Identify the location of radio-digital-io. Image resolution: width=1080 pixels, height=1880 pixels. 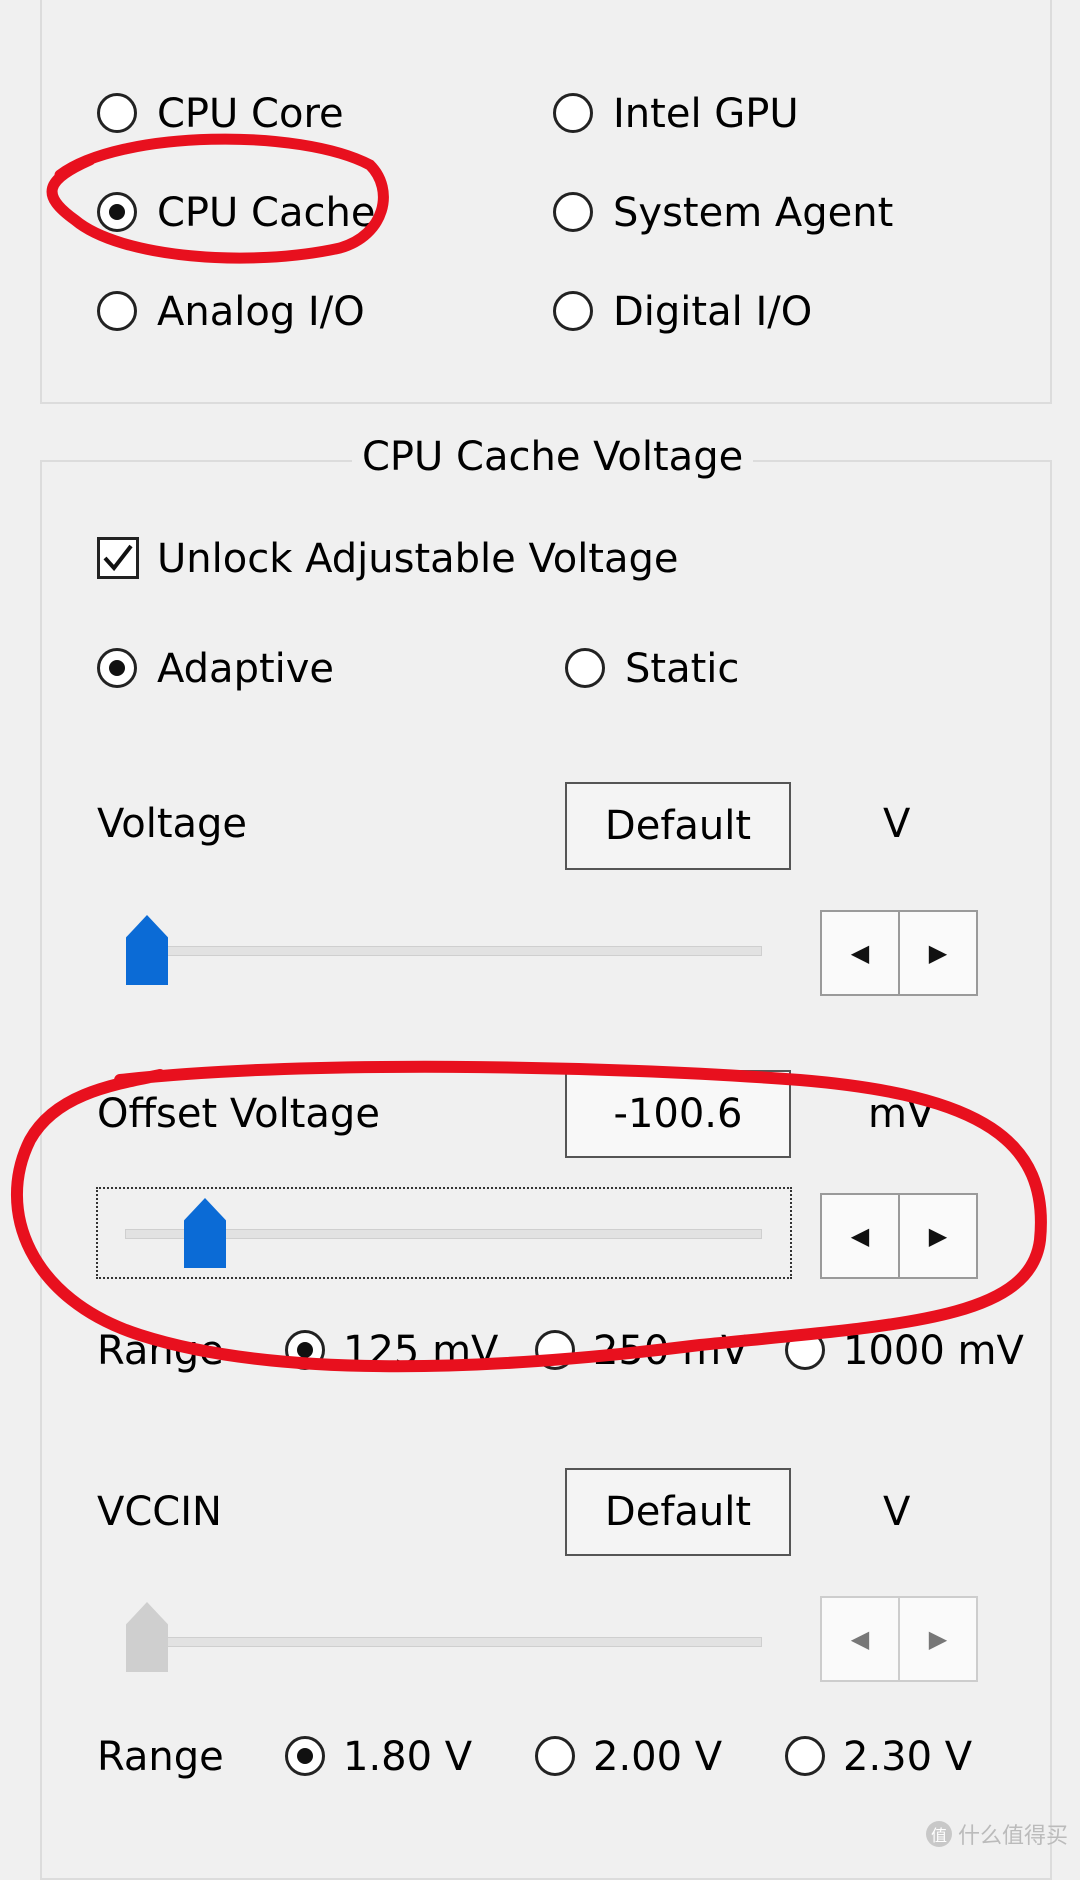
(573, 311).